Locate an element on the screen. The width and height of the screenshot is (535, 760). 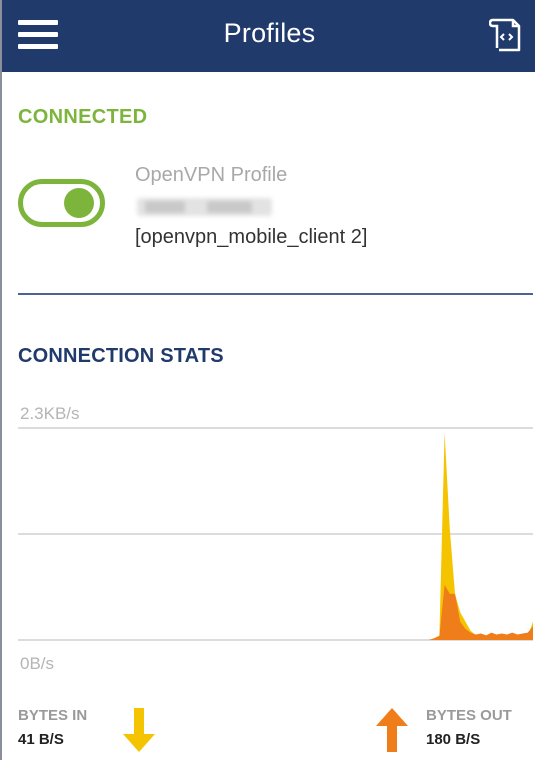
arrow-up-icon is located at coordinates (392, 730).